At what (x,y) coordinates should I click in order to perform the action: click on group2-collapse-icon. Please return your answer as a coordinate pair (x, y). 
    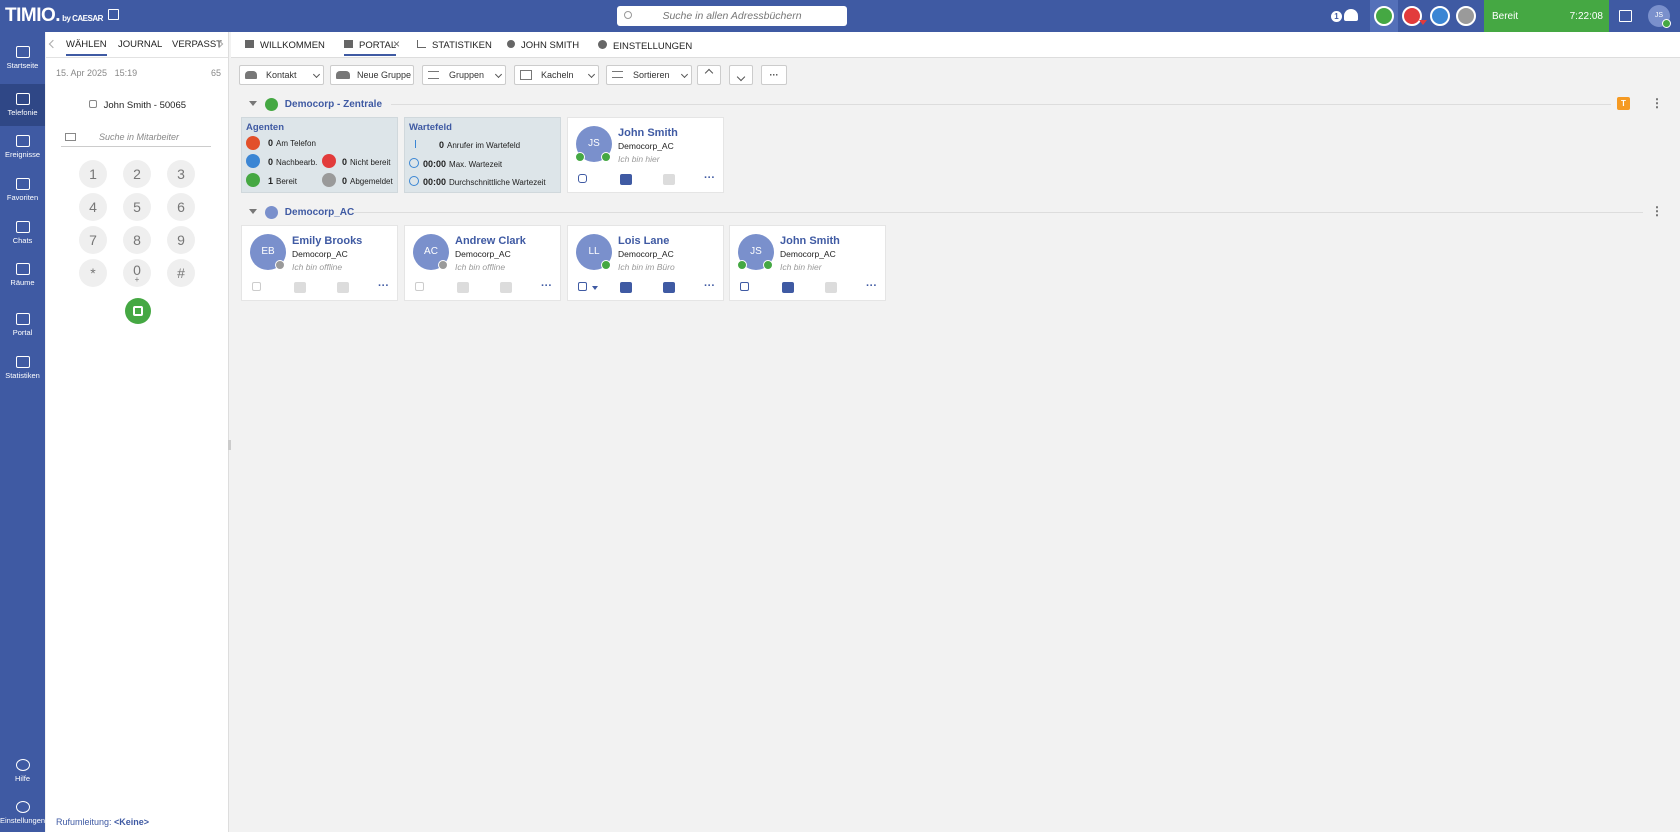
    Looking at the image, I should click on (253, 211).